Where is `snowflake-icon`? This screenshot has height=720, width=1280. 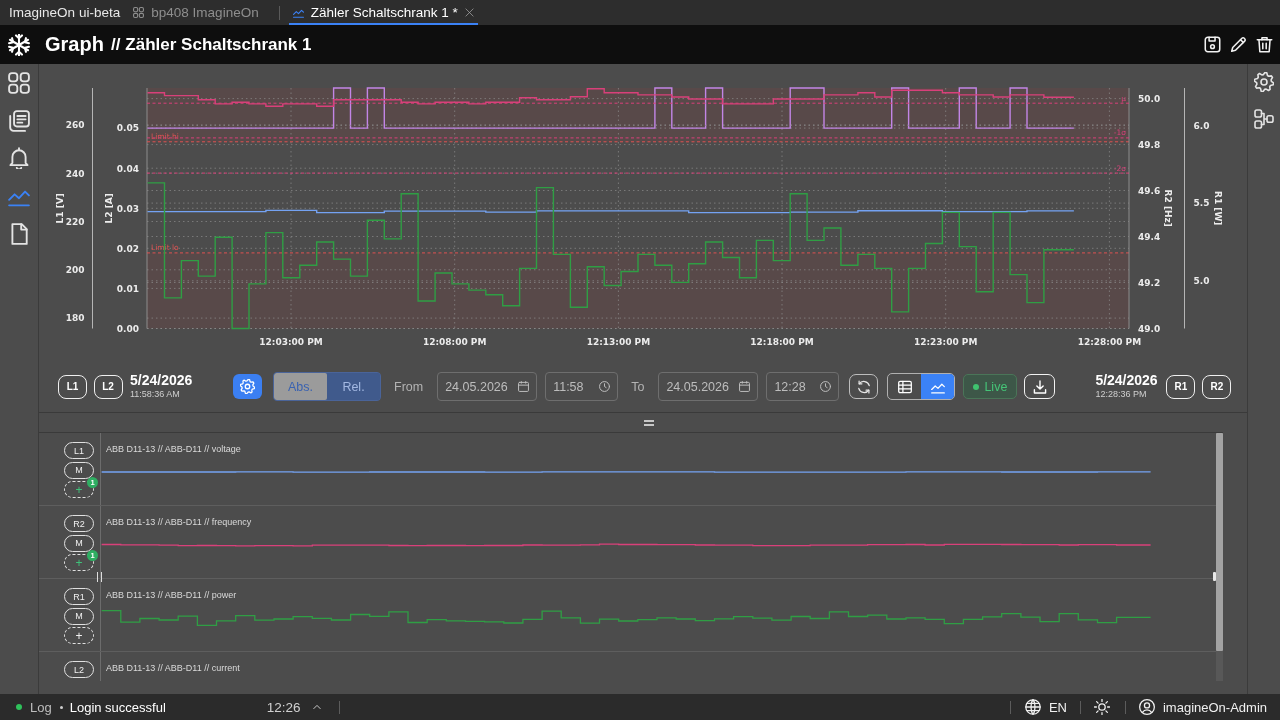 snowflake-icon is located at coordinates (19, 44).